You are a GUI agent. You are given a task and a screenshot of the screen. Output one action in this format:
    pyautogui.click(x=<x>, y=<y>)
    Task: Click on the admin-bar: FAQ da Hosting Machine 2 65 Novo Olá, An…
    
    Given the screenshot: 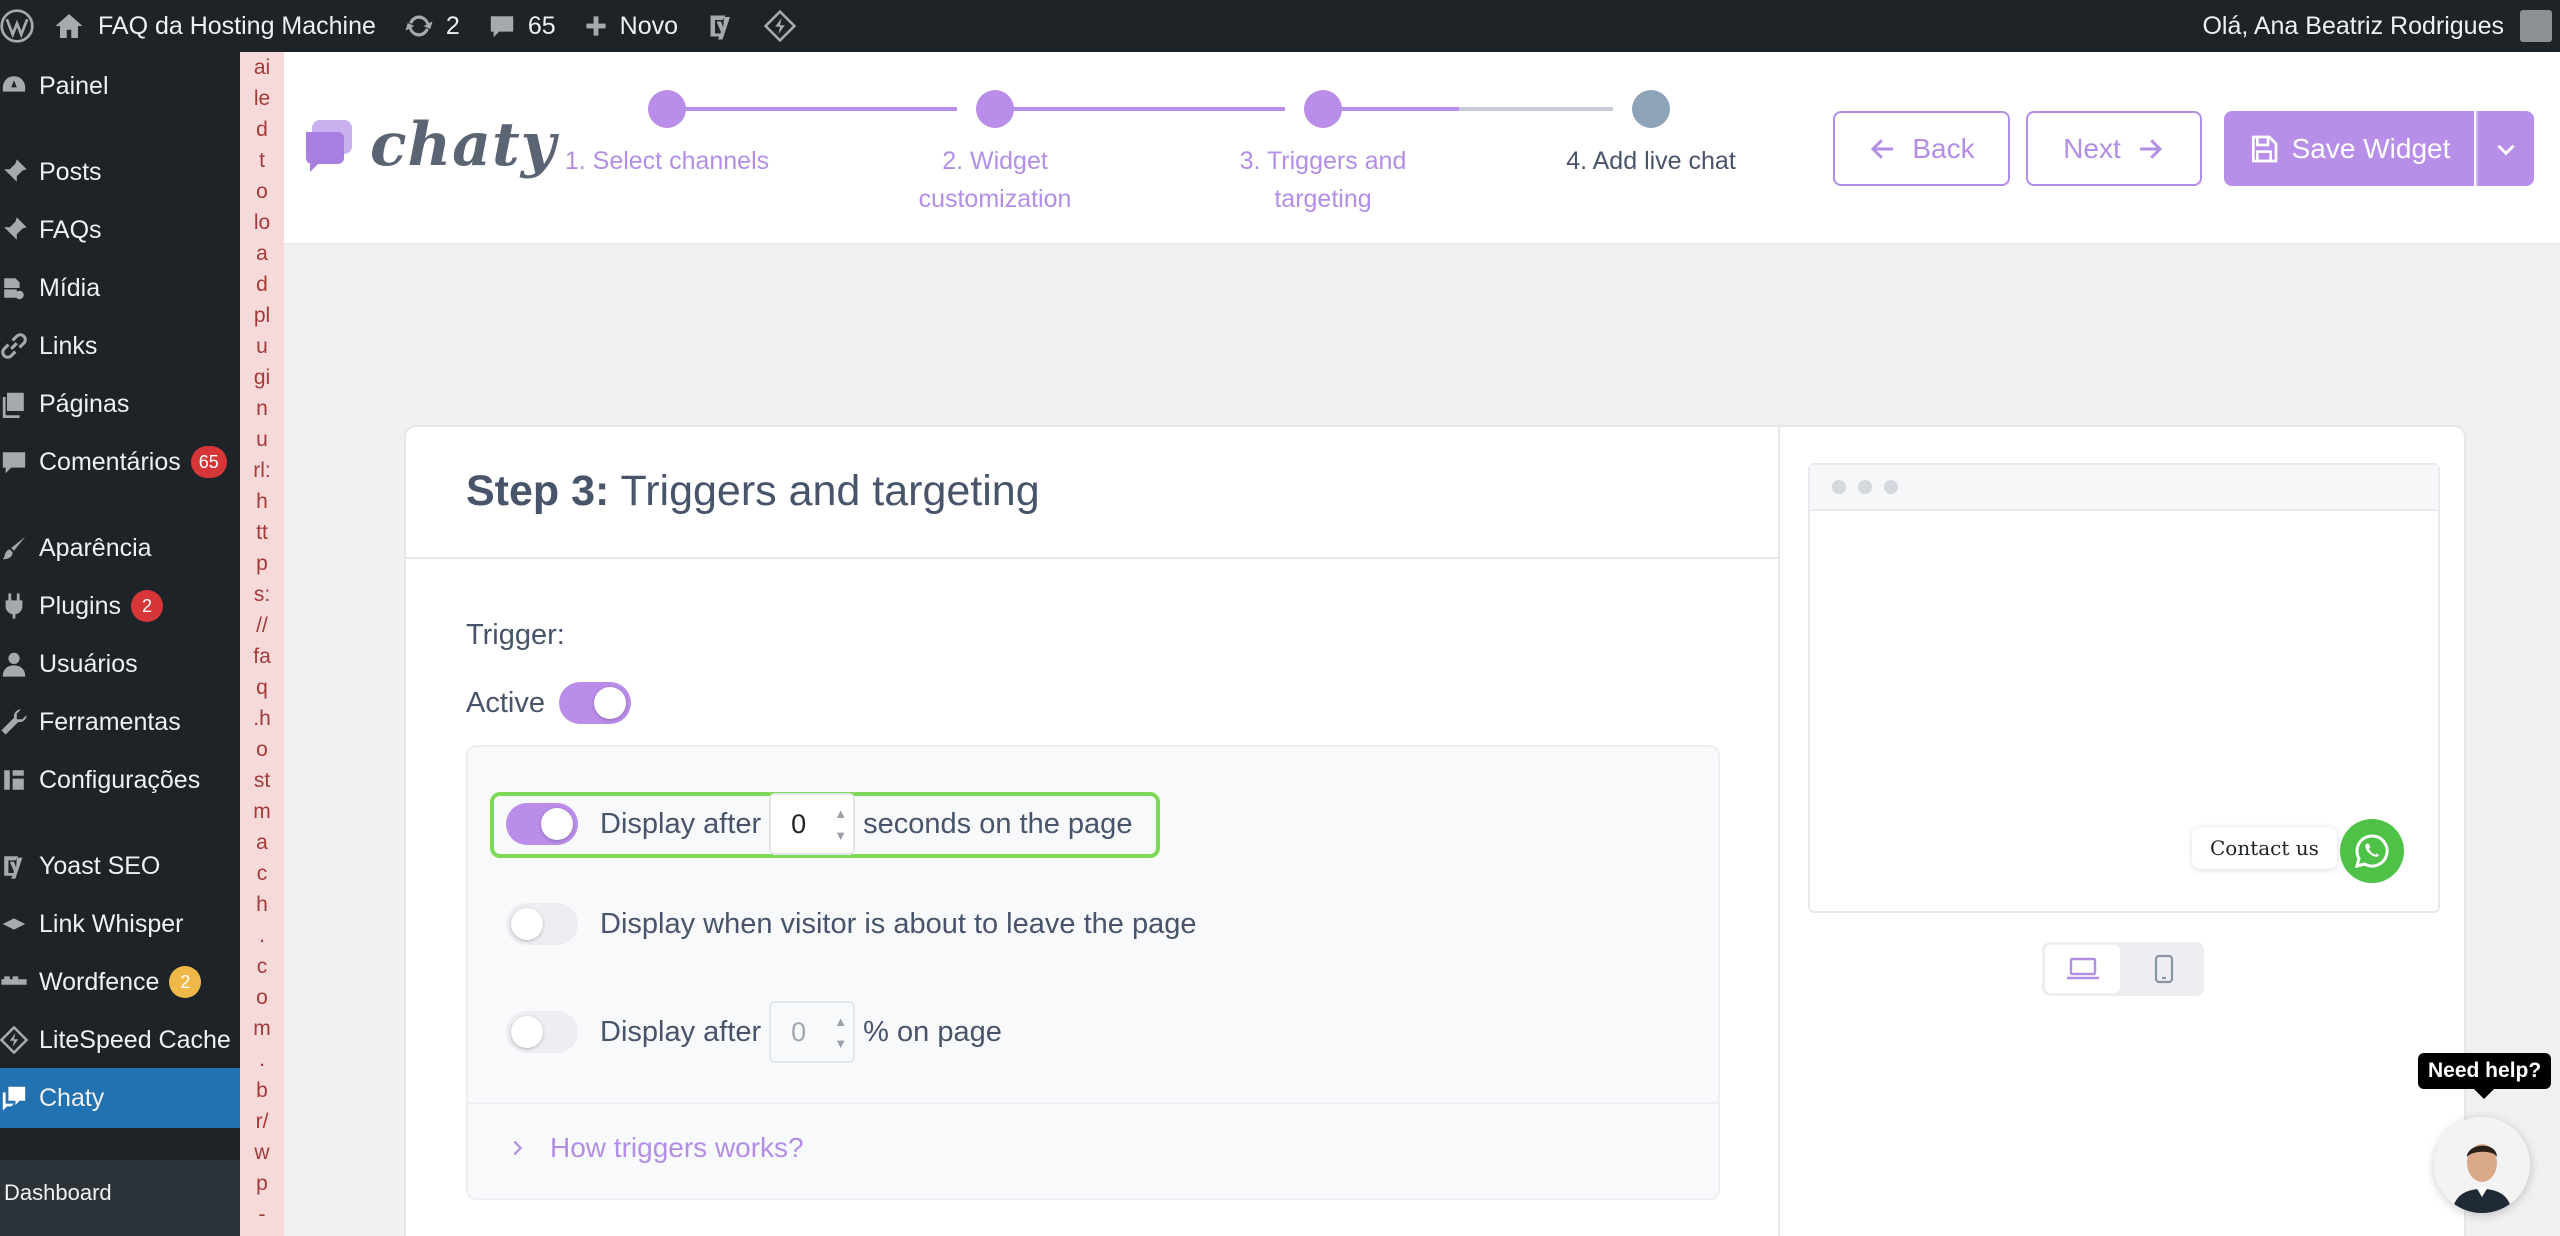 What is the action you would take?
    pyautogui.click(x=1280, y=26)
    